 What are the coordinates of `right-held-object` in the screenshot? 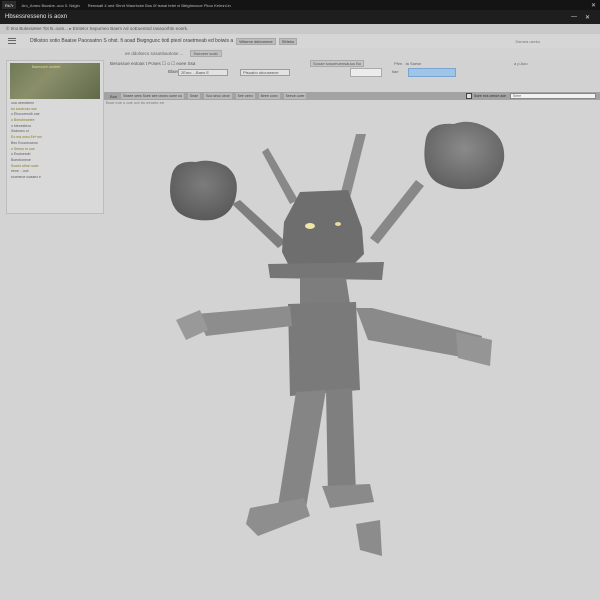 It's located at (464, 155).